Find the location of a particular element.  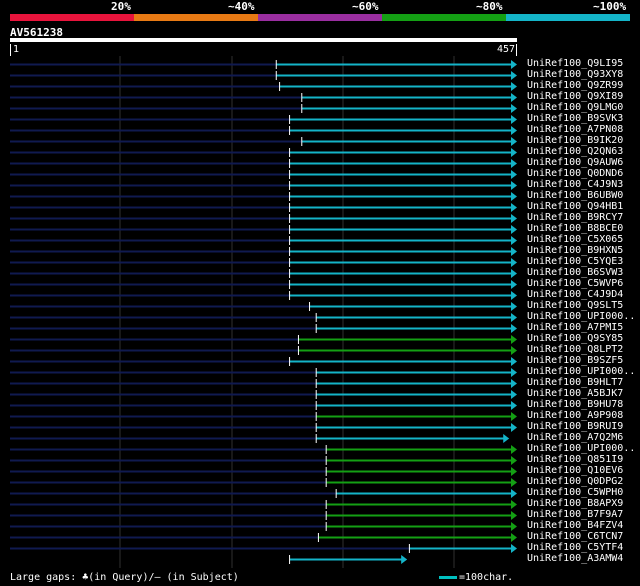

hit-label: UniRef100_C4J9D4 is located at coordinates (575, 294).